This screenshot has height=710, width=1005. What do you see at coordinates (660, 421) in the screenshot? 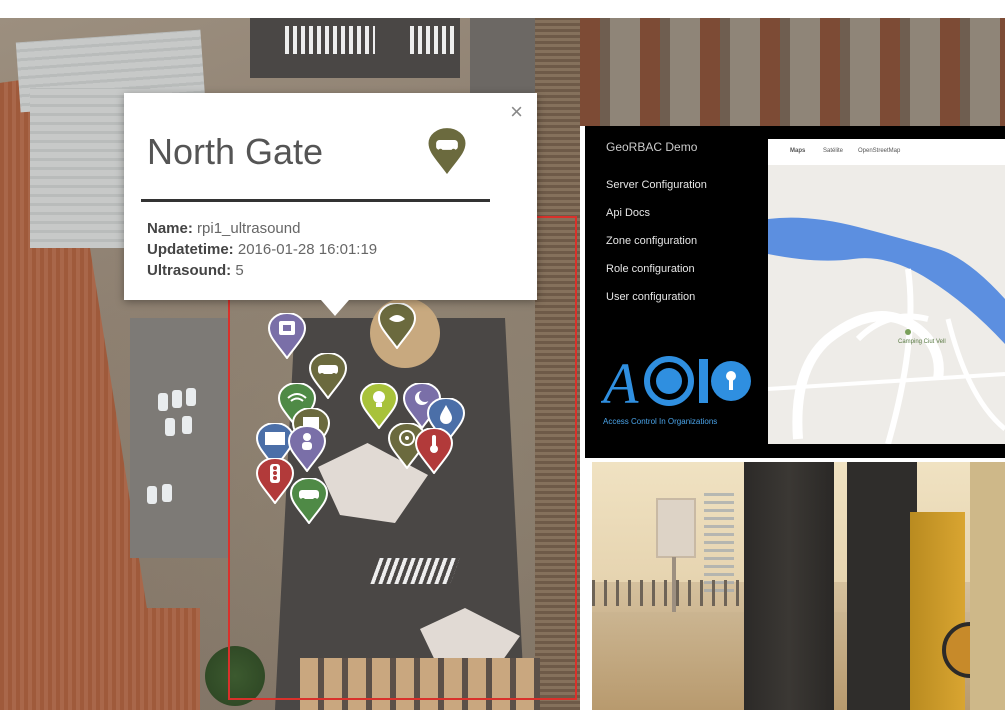
I see `logo-subtitle: Access Control In Organizations` at bounding box center [660, 421].